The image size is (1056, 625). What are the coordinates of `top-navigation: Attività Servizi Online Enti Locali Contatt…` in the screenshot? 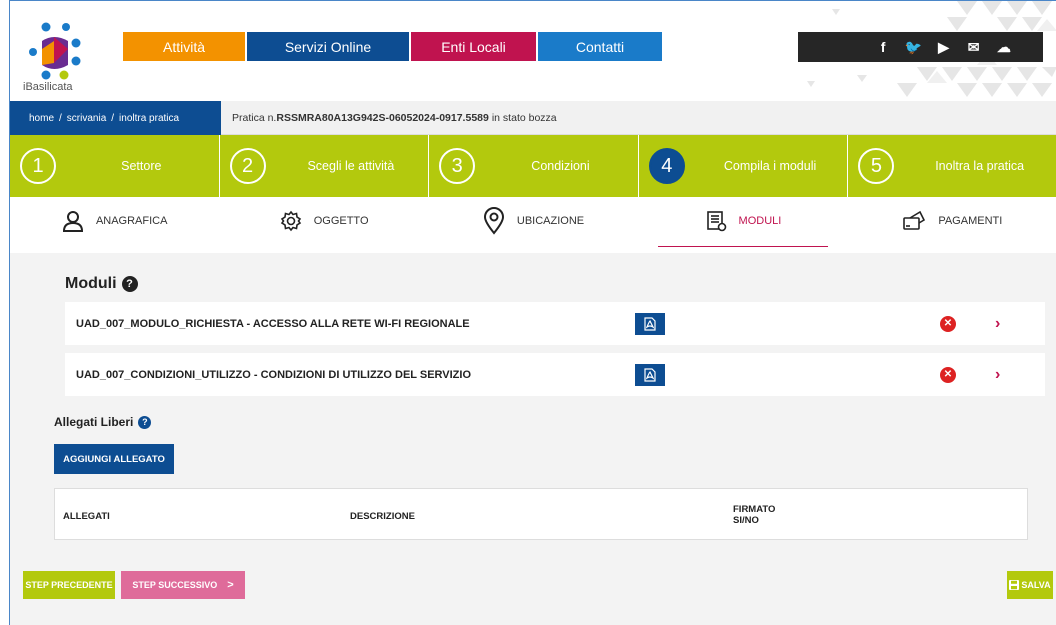 It's located at (393, 46).